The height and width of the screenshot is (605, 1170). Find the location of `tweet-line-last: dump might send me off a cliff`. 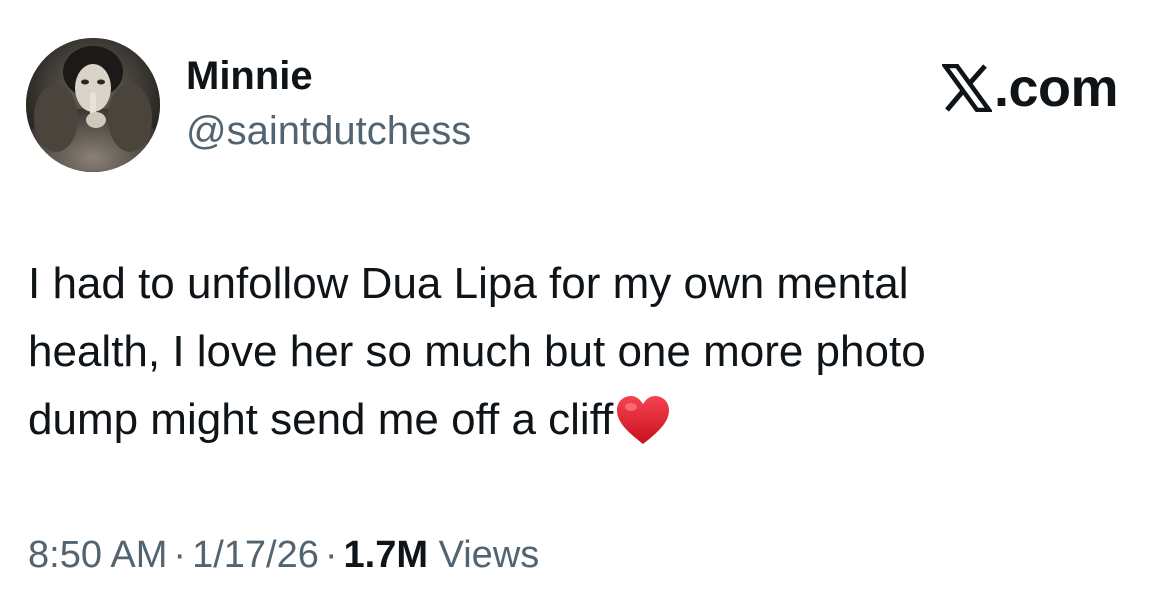

tweet-line-last: dump might send me off a cliff is located at coordinates (583, 420).